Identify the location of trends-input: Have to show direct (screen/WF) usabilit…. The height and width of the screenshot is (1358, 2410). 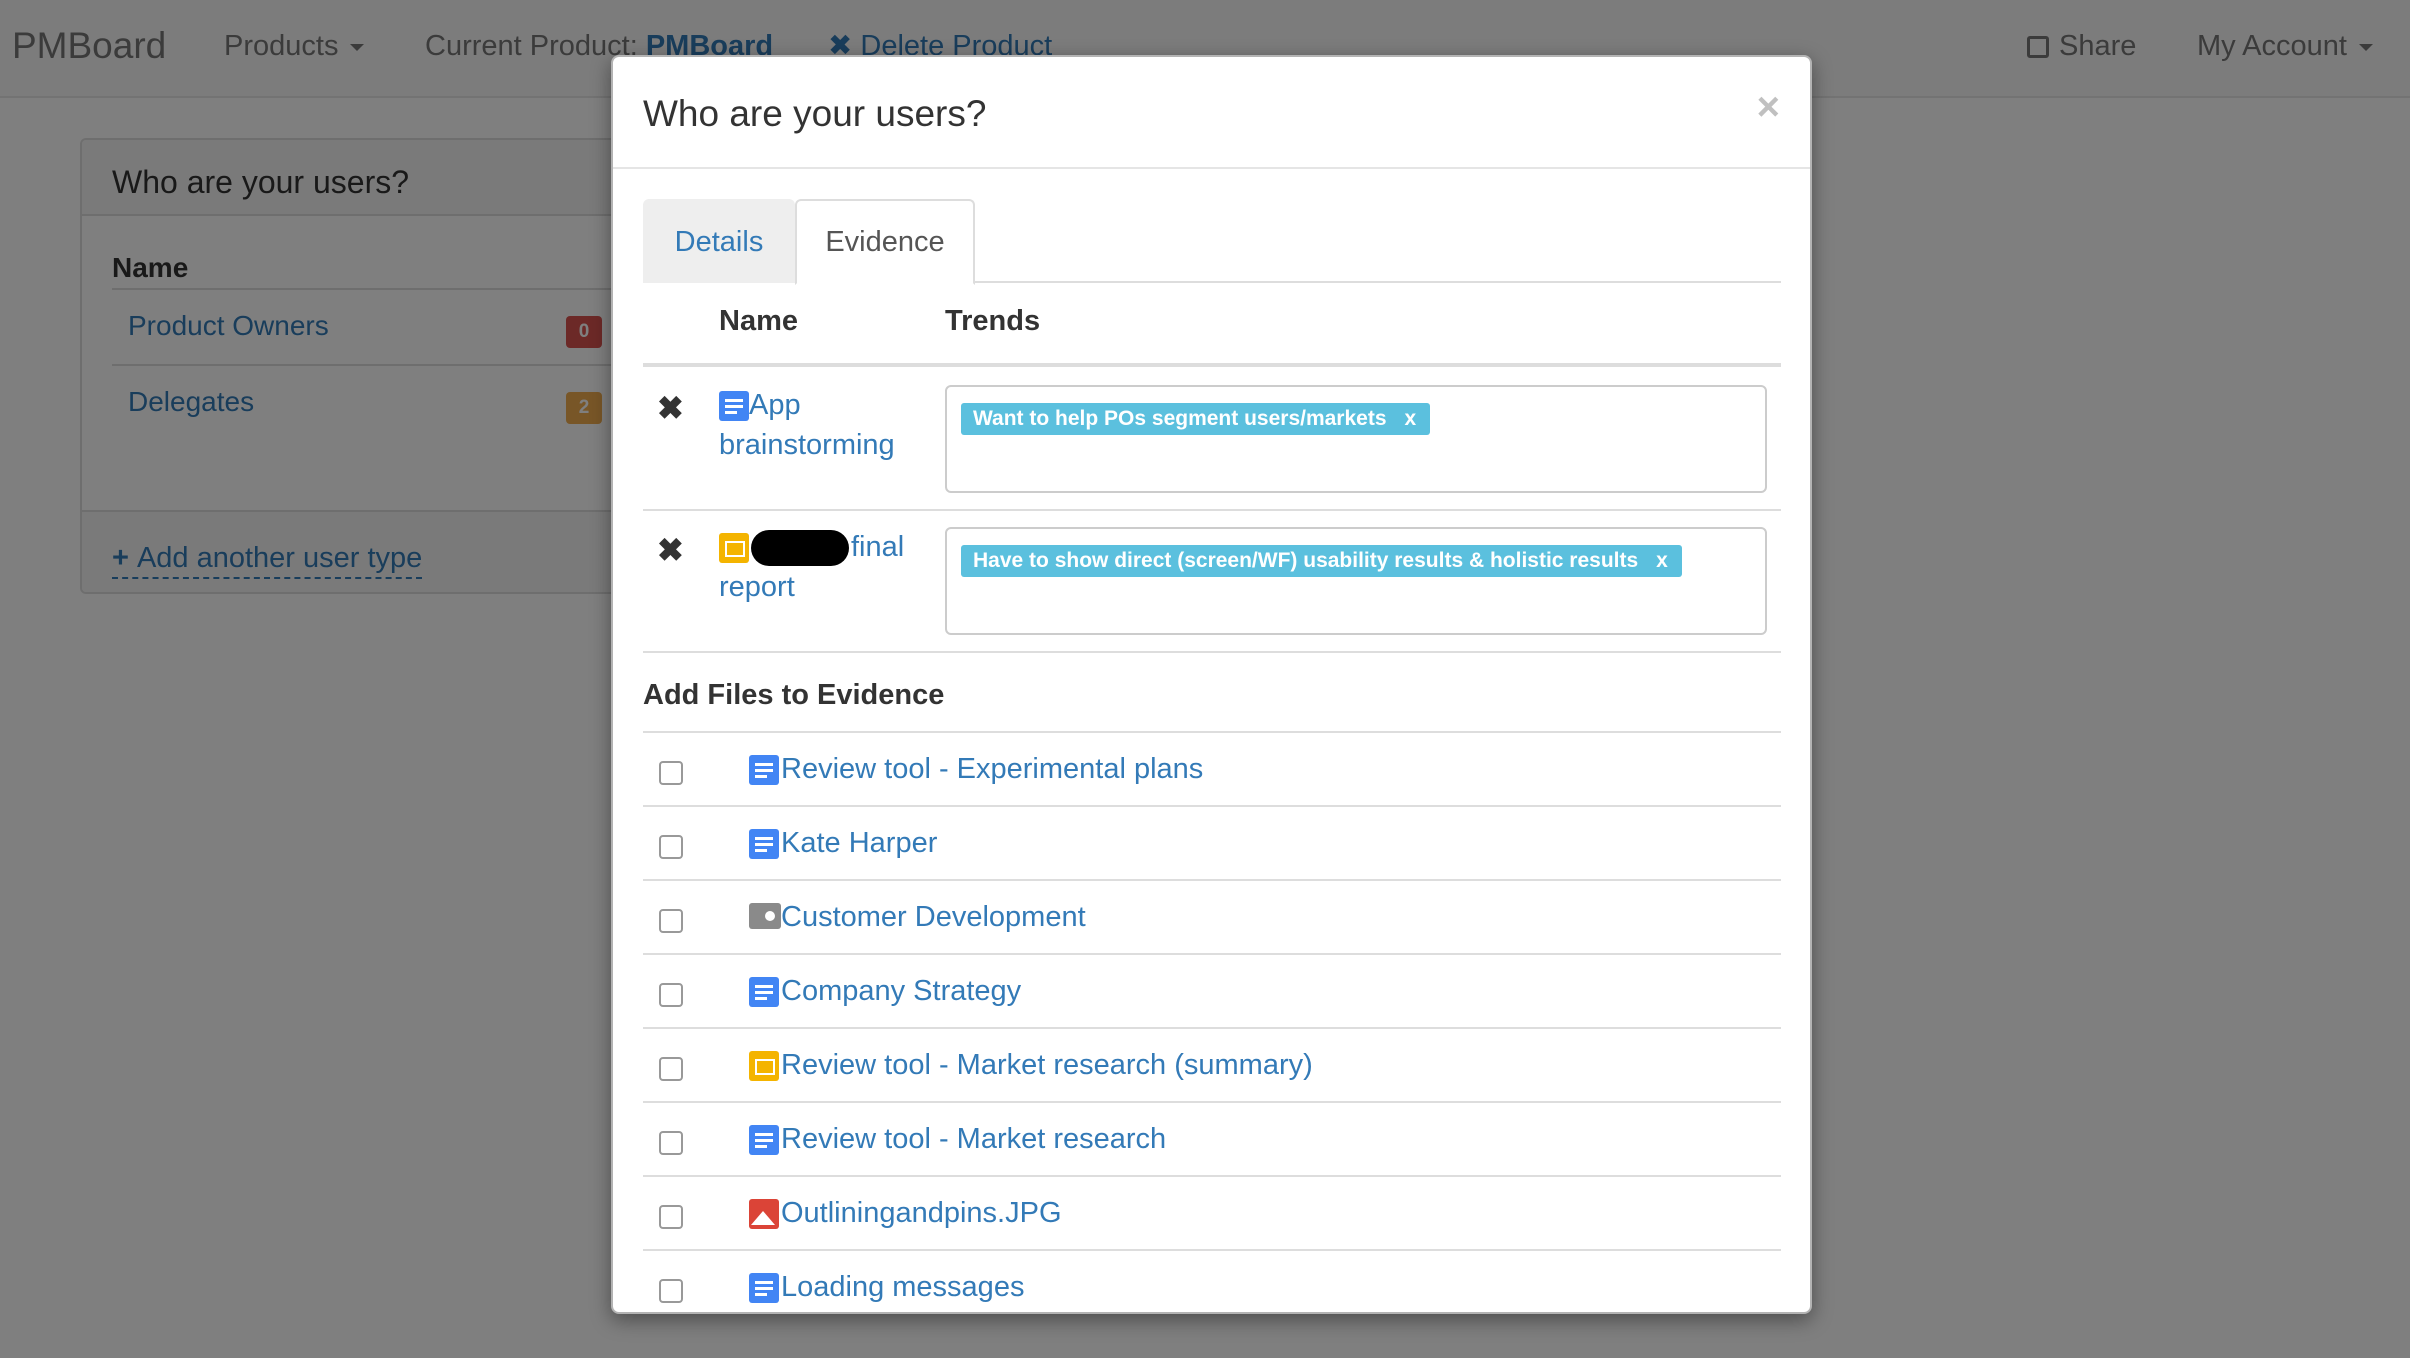
(1356, 581).